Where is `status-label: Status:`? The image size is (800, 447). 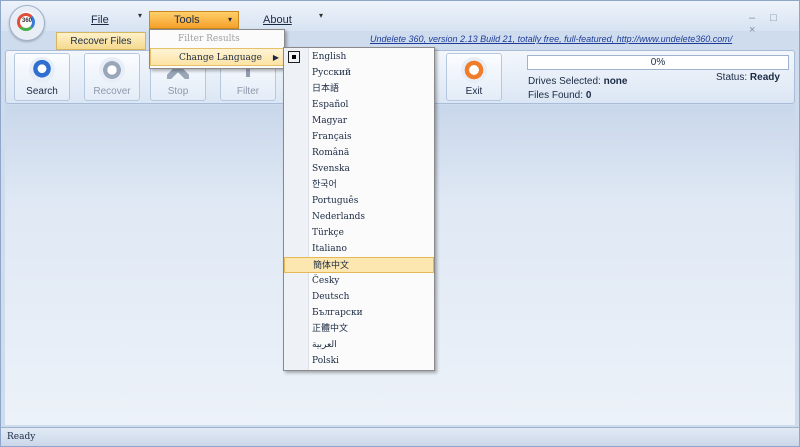
status-label: Status: is located at coordinates (732, 77).